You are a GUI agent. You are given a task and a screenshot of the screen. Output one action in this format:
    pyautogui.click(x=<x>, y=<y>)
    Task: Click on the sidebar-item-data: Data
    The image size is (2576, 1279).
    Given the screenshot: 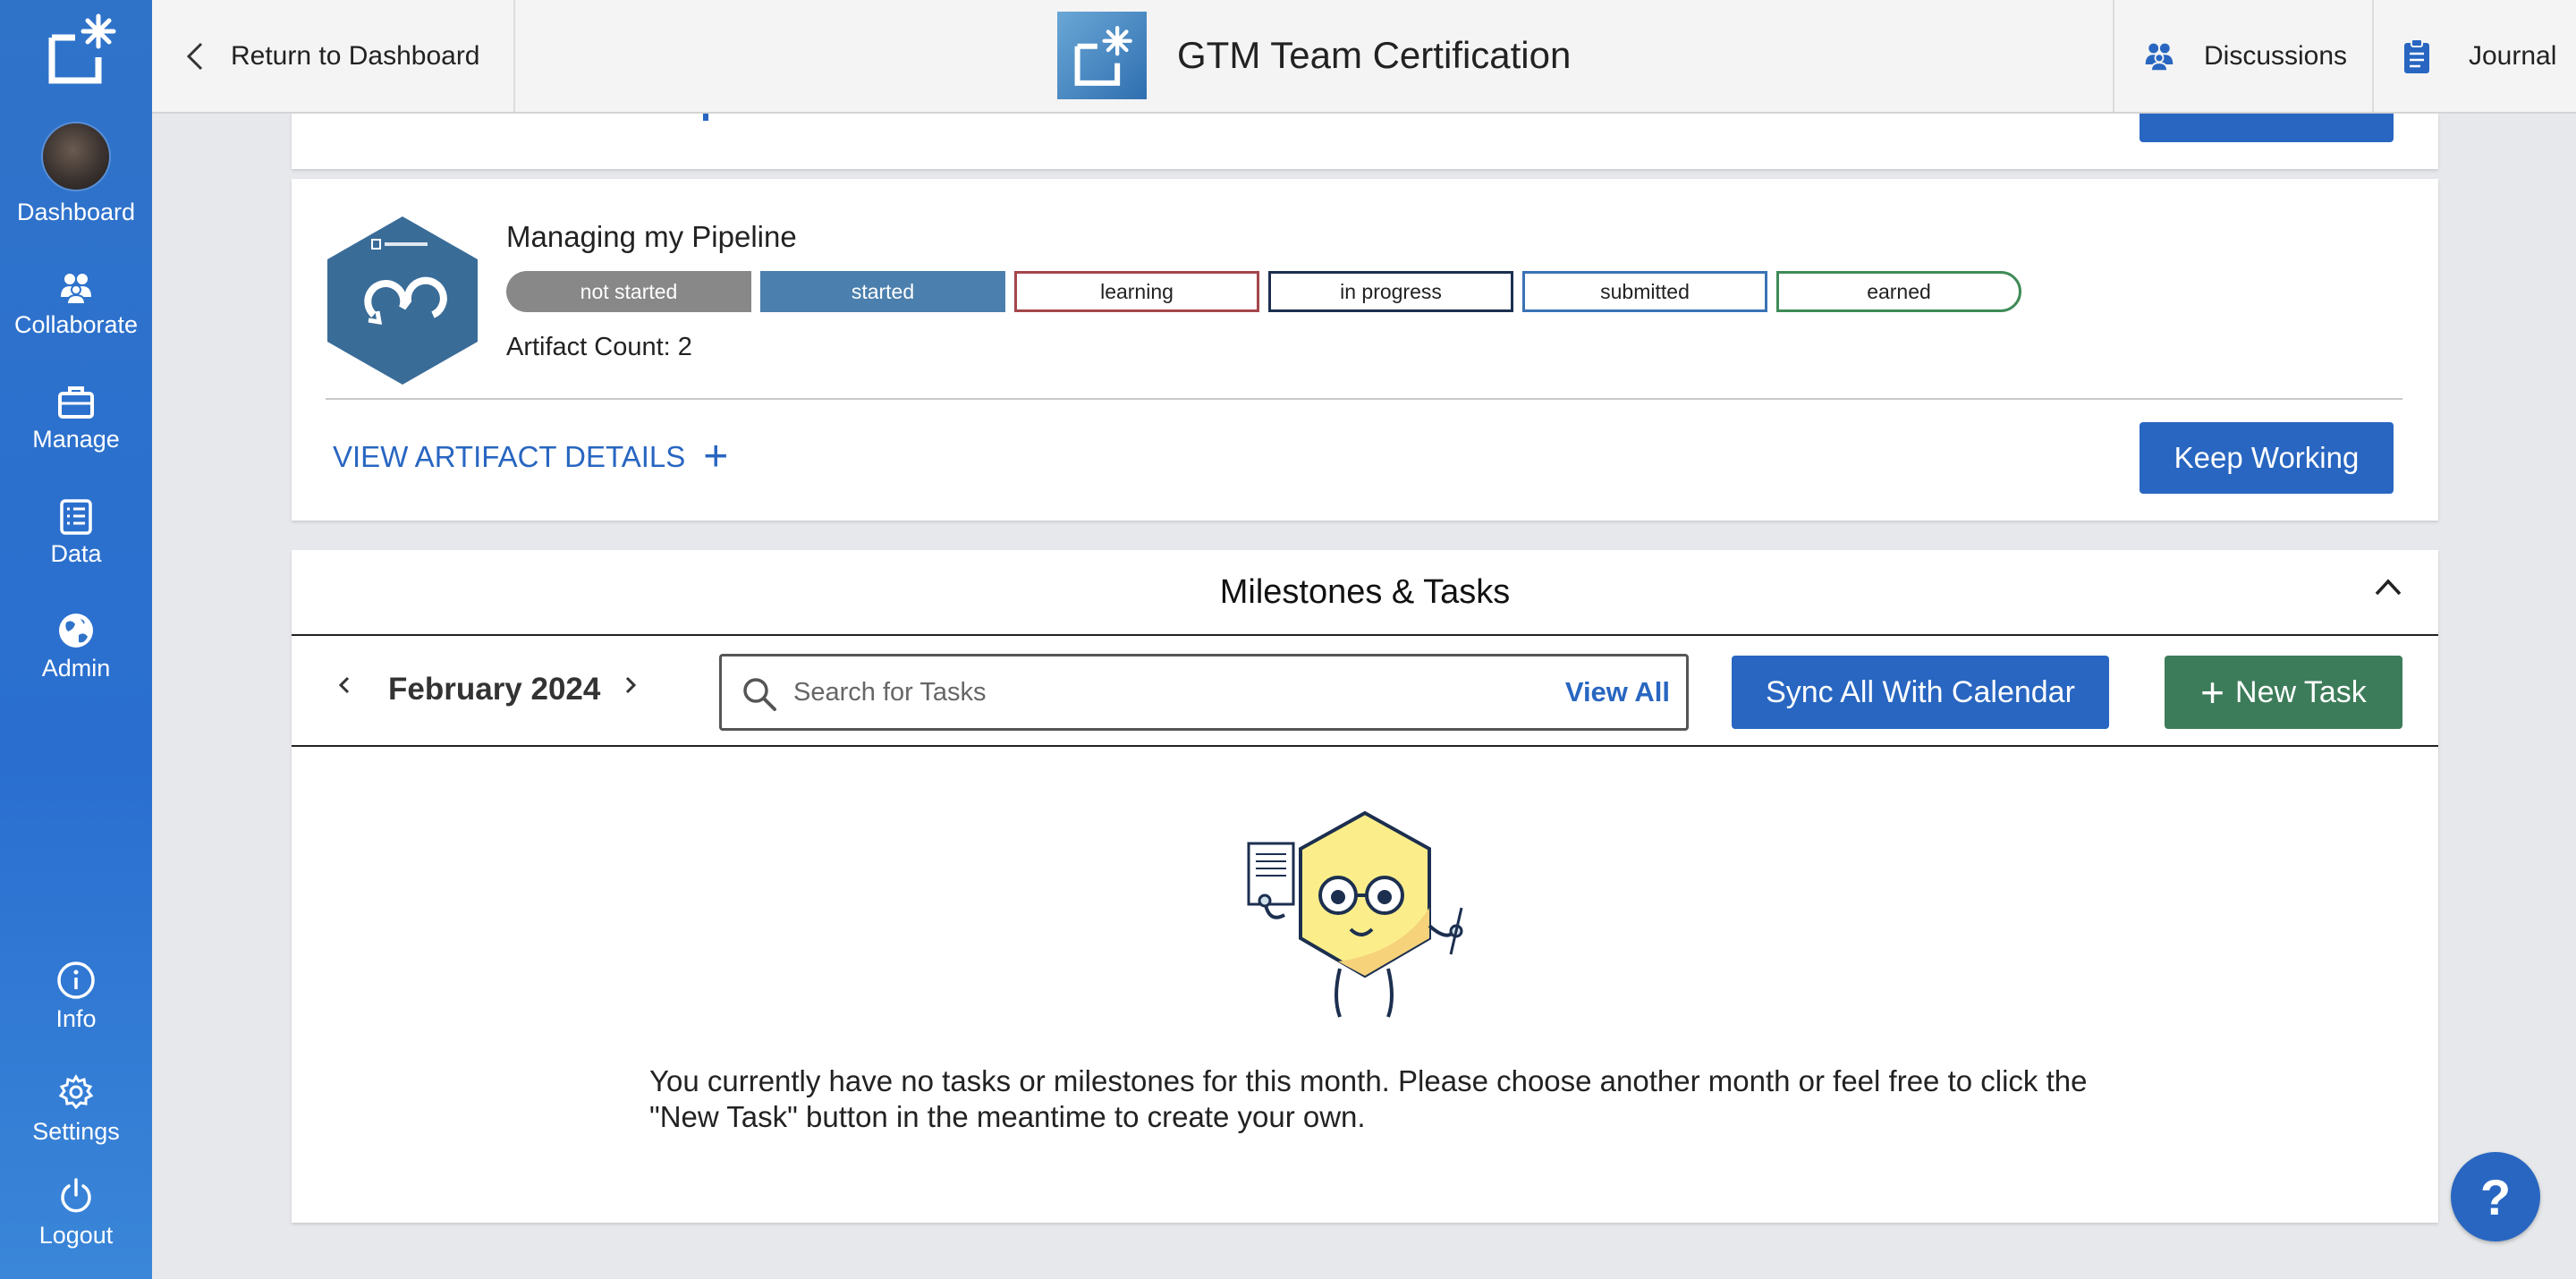 What is the action you would take?
    pyautogui.click(x=76, y=532)
    